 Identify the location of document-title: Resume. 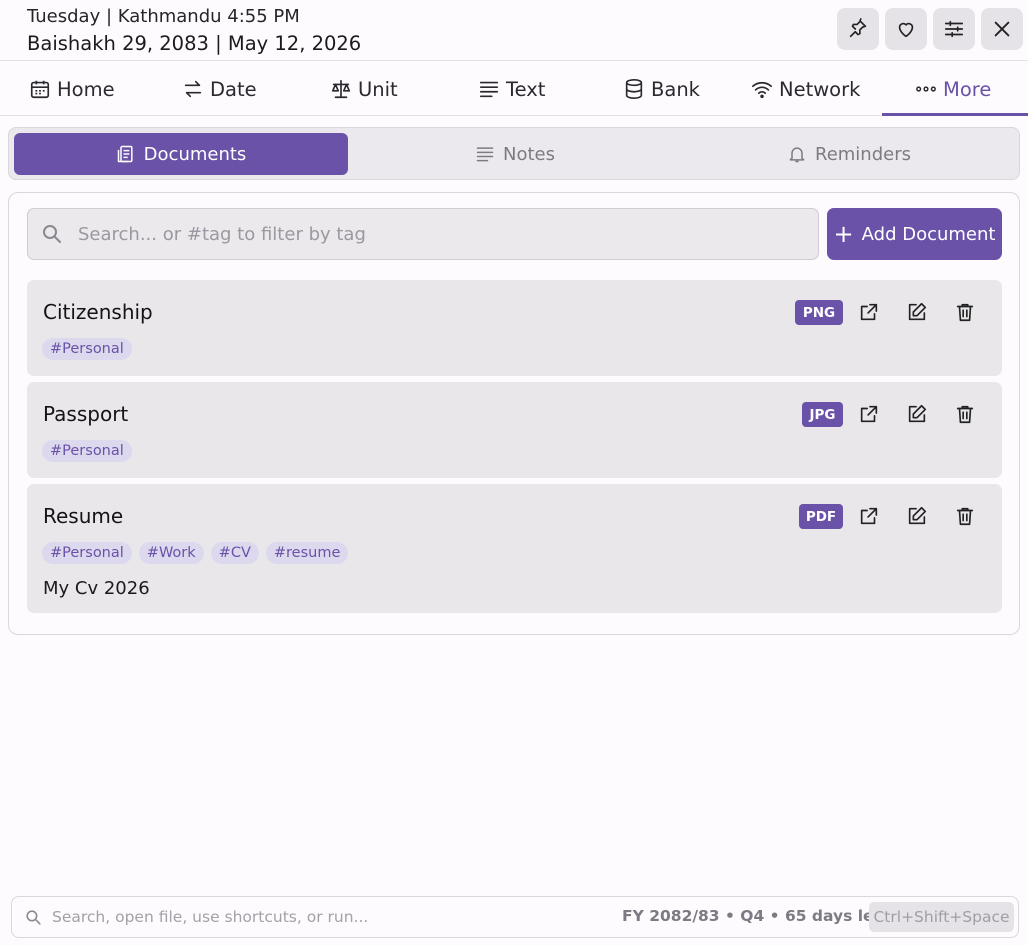
(83, 516).